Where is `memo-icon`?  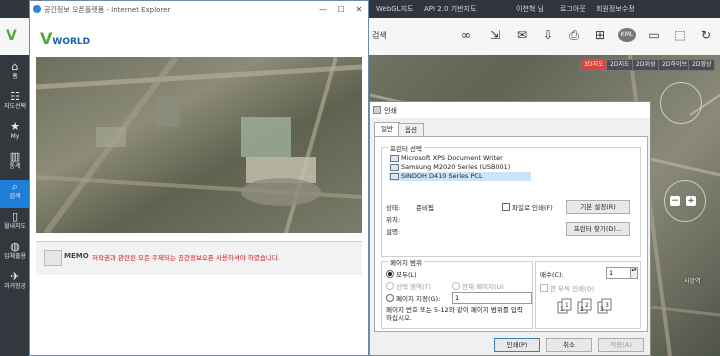
memo-icon is located at coordinates (53, 258).